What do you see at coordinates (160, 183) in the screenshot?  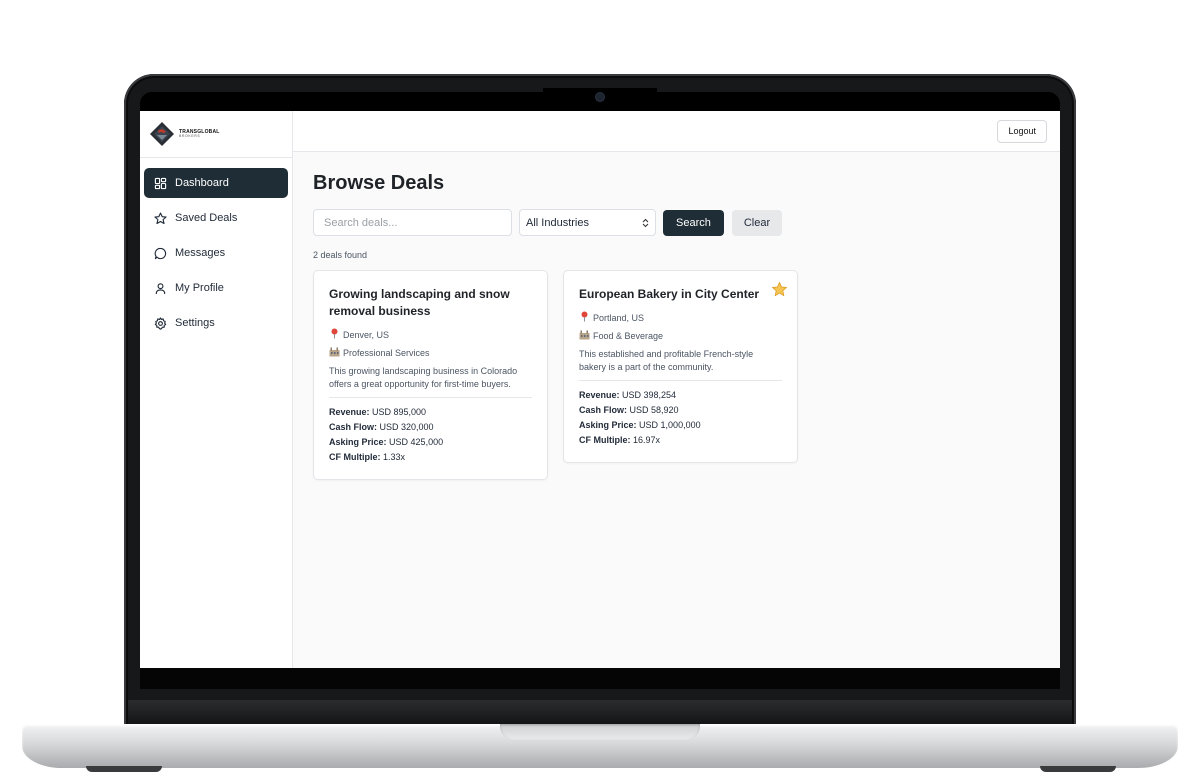 I see `dashboard-grid-icon` at bounding box center [160, 183].